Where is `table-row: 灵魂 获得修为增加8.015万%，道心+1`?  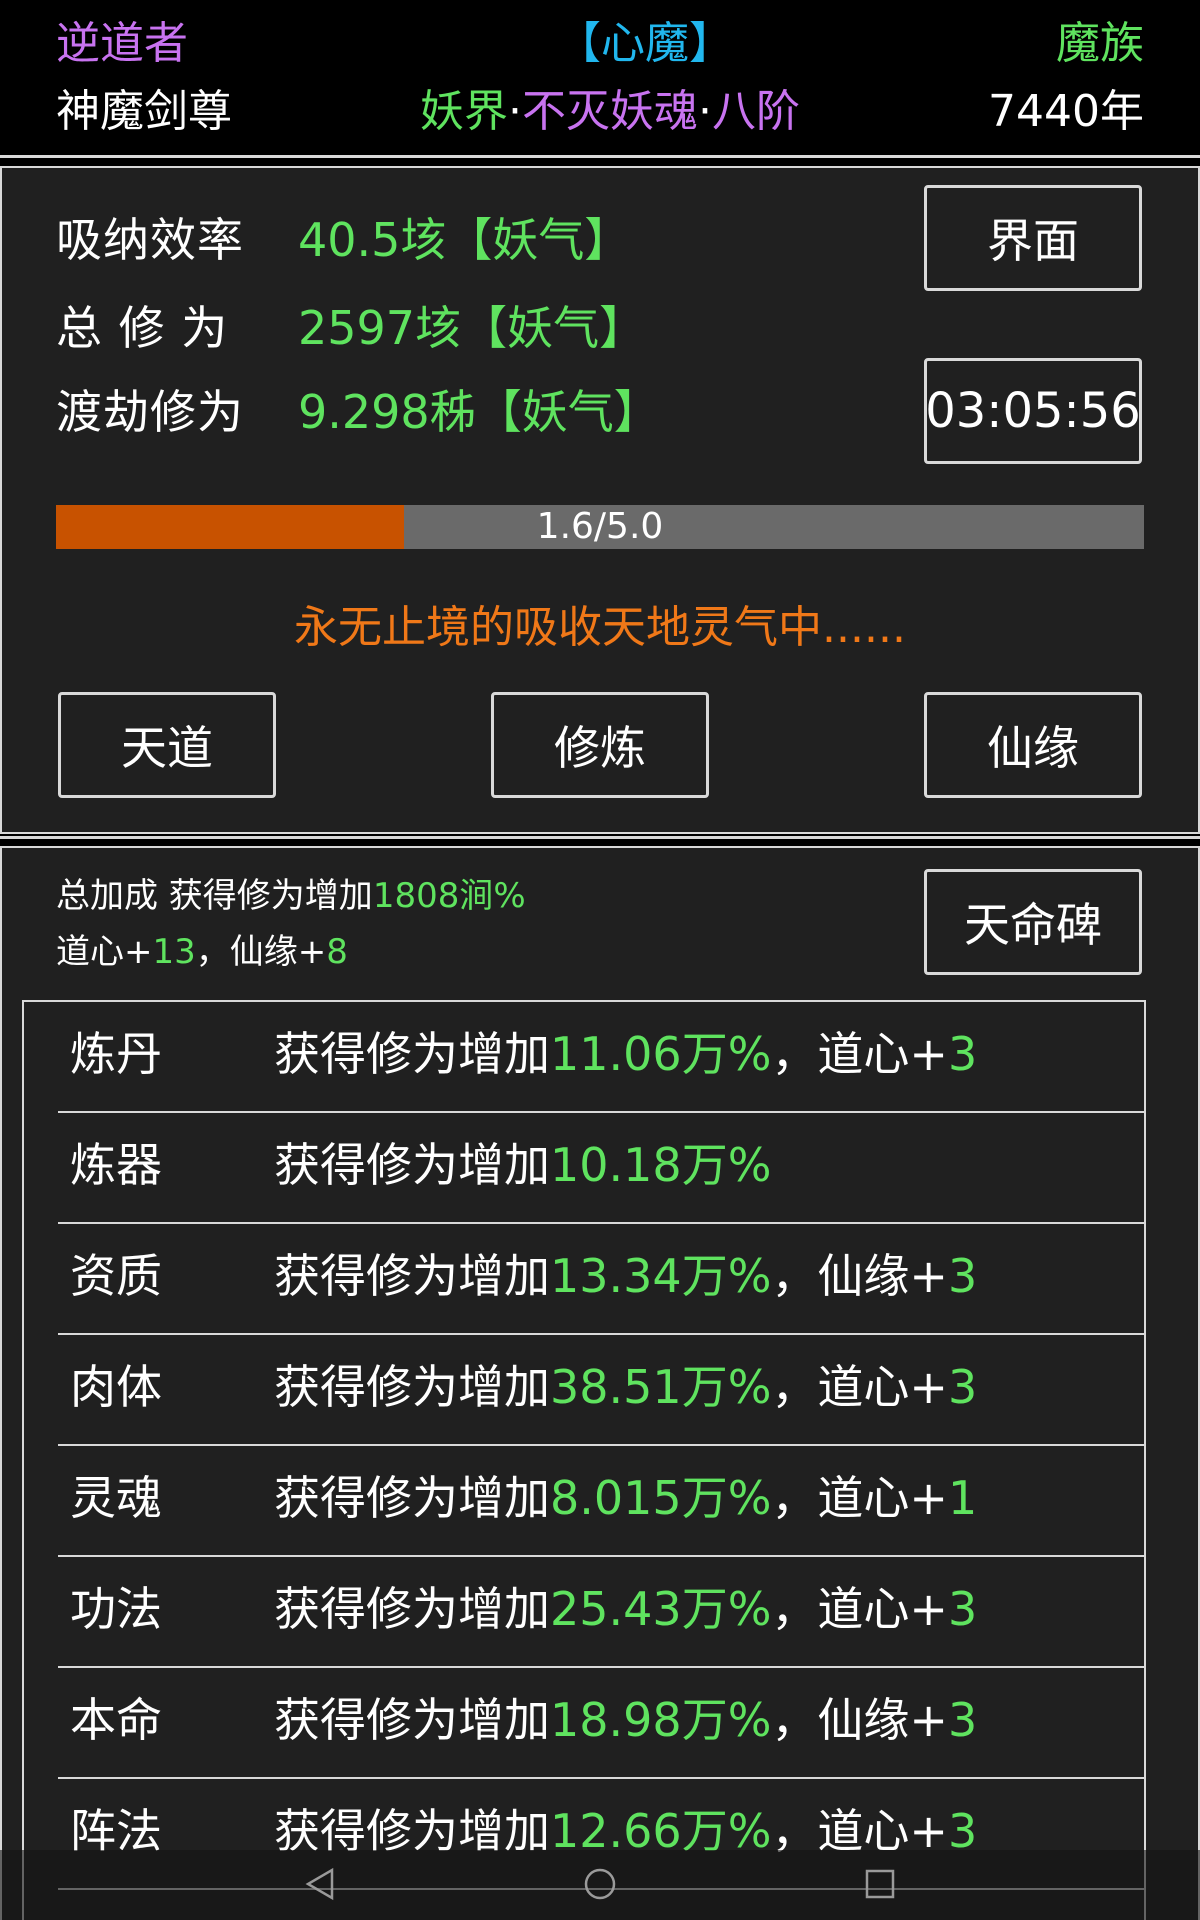
table-row: 灵魂 获得修为增加8.015万%，道心+1 is located at coordinates (601, 1501).